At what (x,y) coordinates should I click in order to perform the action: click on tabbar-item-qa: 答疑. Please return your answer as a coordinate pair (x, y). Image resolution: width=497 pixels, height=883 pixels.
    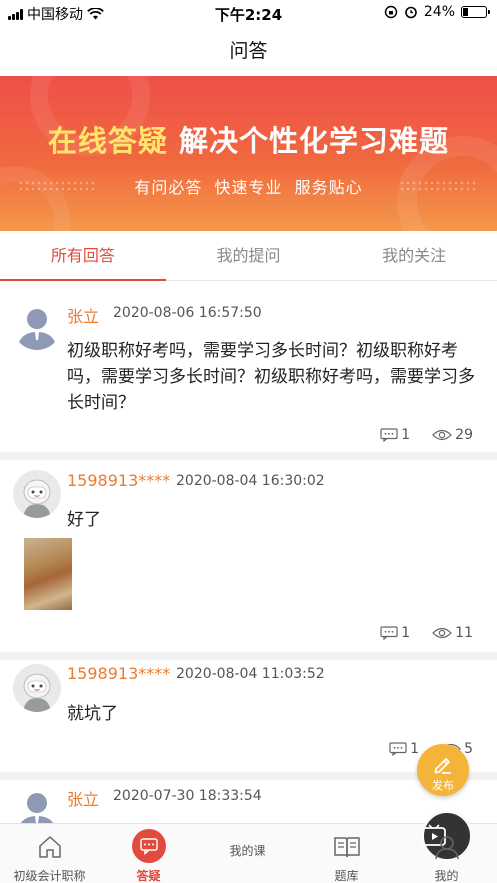
    Looking at the image, I should click on (148, 853).